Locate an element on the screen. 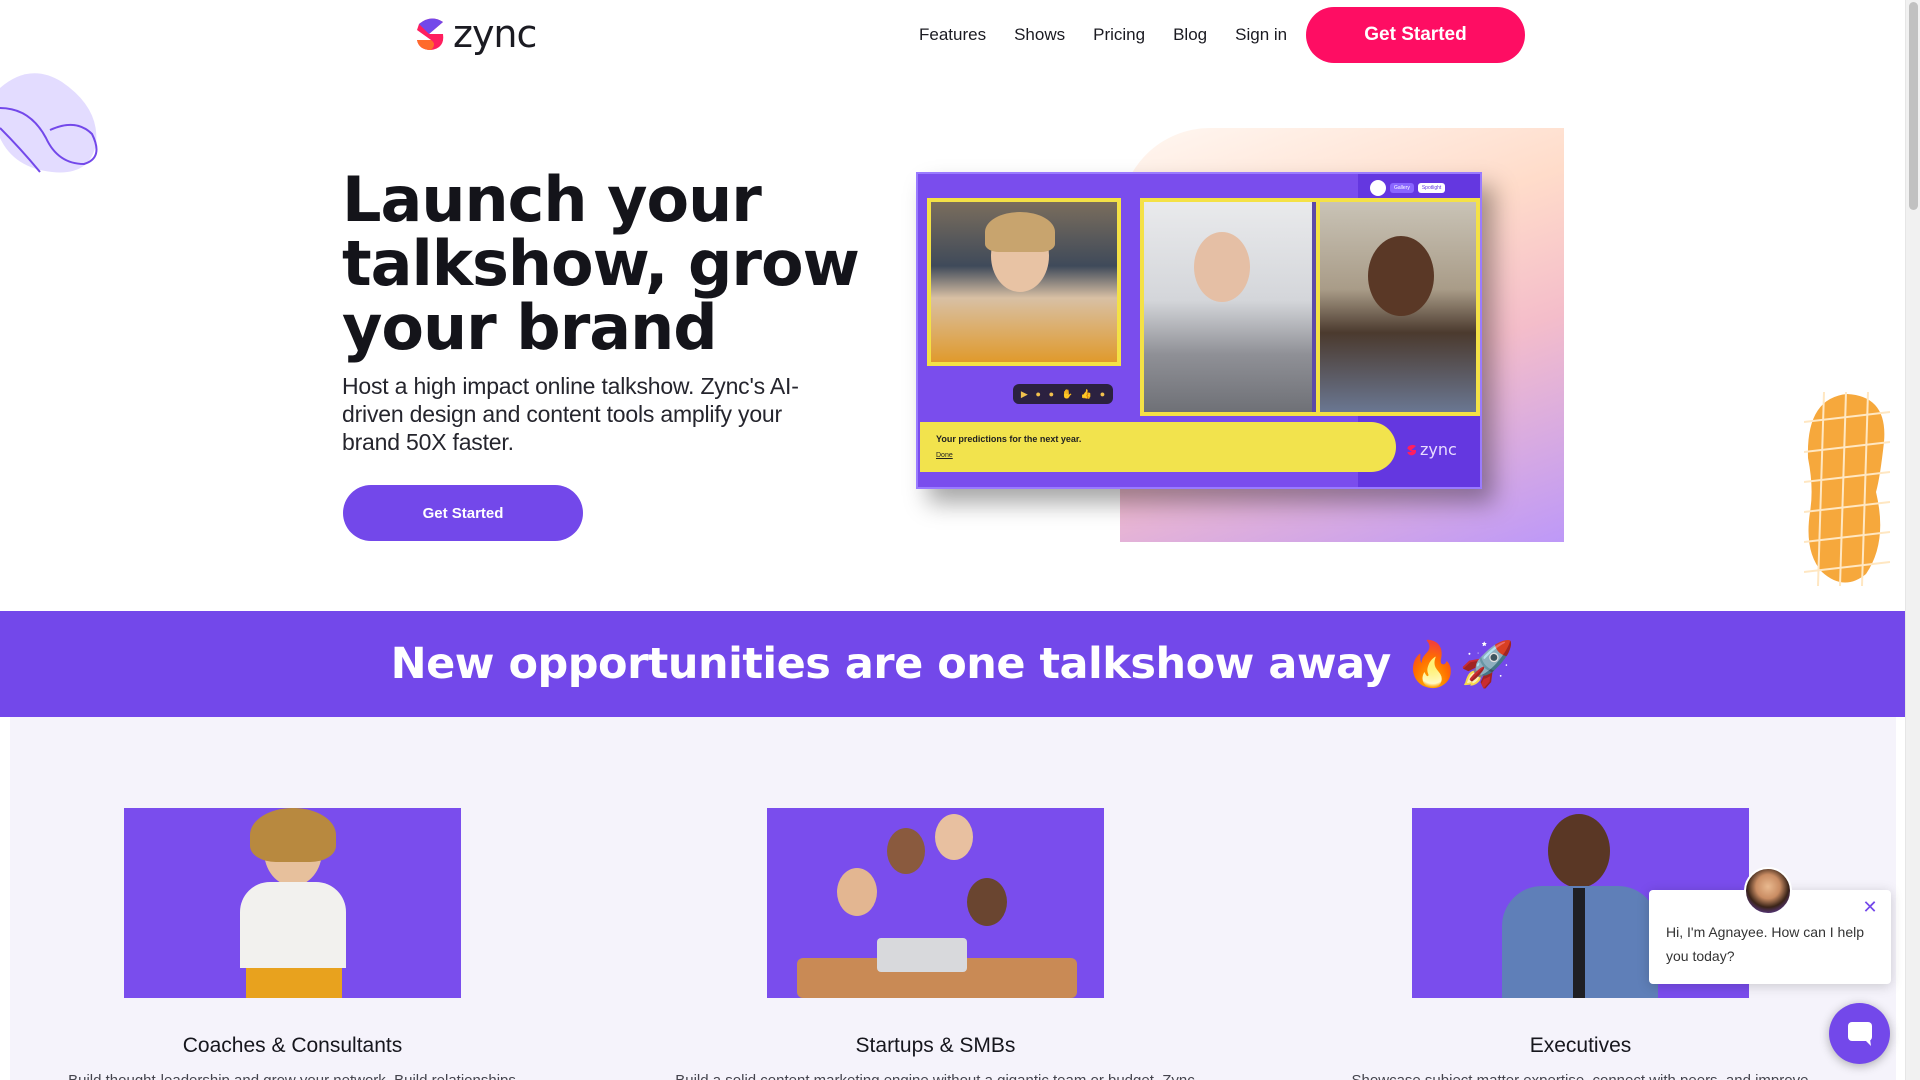  coaches-image is located at coordinates (292, 903).